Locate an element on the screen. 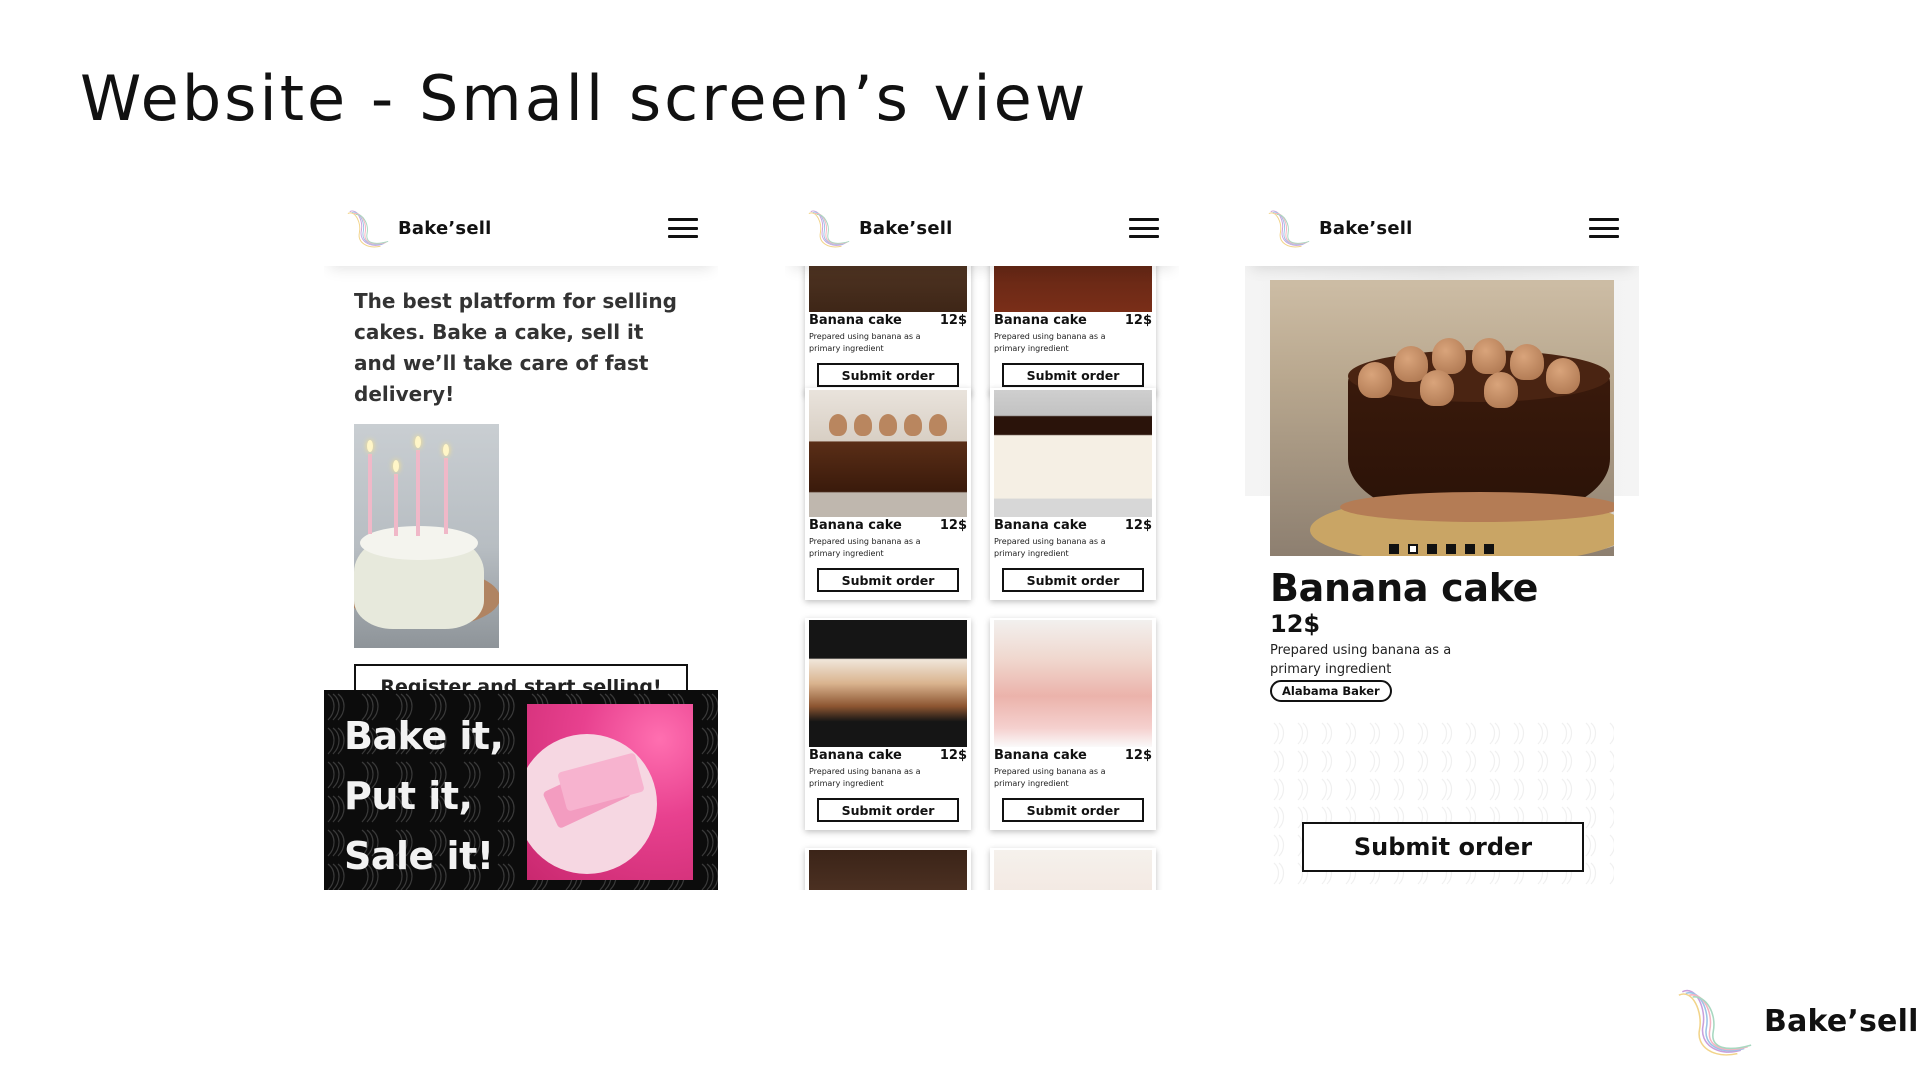 This screenshot has height=1080, width=1920. promo-slogan: Bake it, Put it, Sale it! is located at coordinates (424, 796).